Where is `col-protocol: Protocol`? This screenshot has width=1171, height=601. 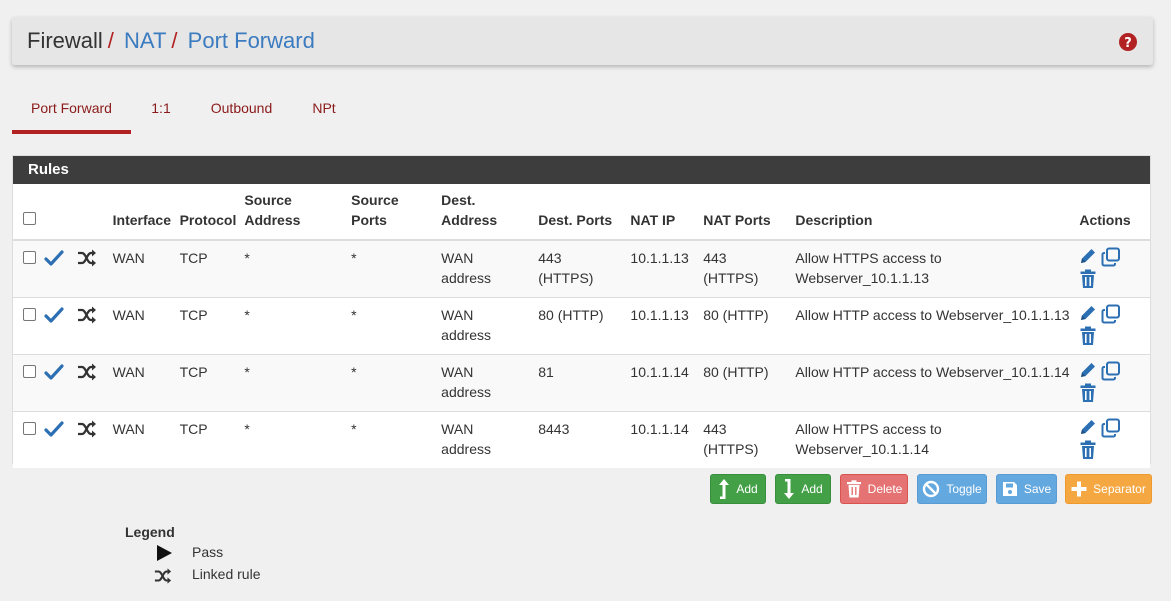
col-protocol: Protocol is located at coordinates (208, 212).